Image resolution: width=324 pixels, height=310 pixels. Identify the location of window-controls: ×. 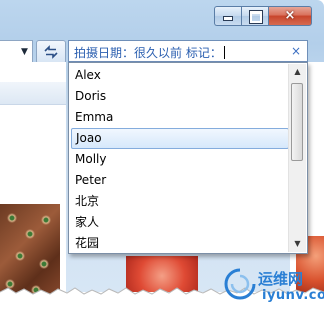
(263, 16).